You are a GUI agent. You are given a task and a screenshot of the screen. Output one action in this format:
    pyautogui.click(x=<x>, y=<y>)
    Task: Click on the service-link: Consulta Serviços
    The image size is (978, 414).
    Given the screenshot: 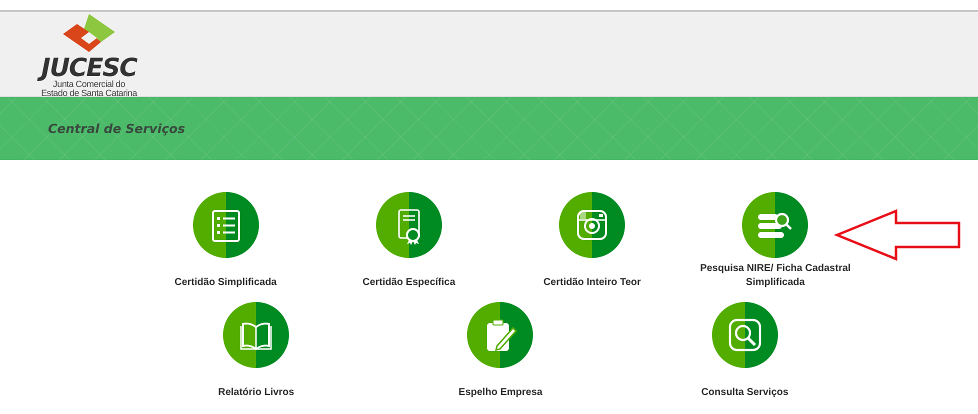 What is the action you would take?
    pyautogui.click(x=744, y=393)
    